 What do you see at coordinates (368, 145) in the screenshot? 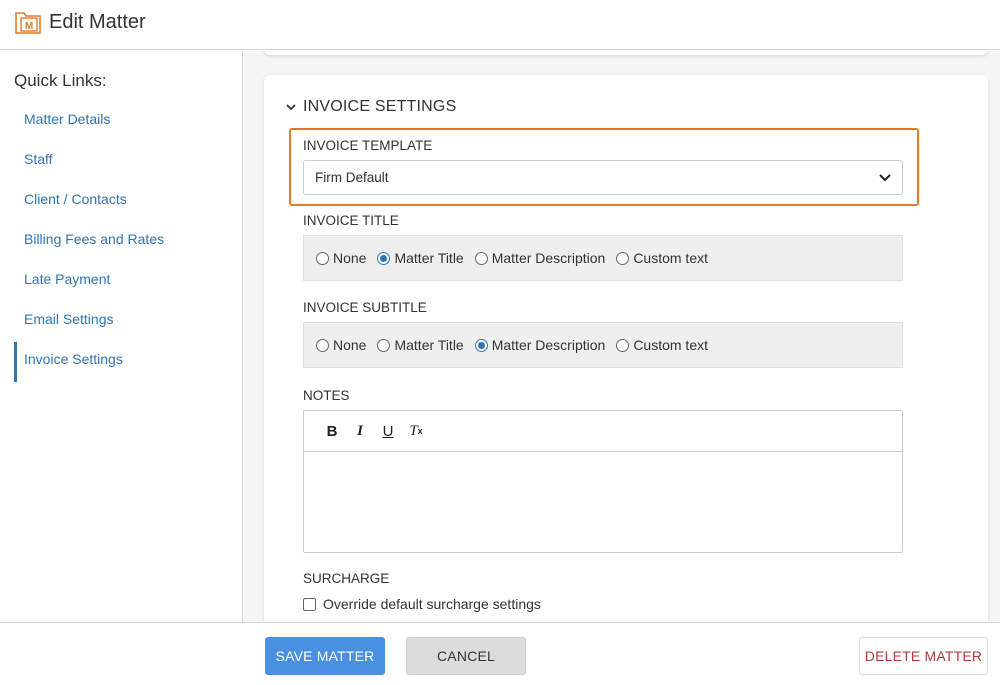
I see `invoice-template-label: INVOICE TEMPLATE` at bounding box center [368, 145].